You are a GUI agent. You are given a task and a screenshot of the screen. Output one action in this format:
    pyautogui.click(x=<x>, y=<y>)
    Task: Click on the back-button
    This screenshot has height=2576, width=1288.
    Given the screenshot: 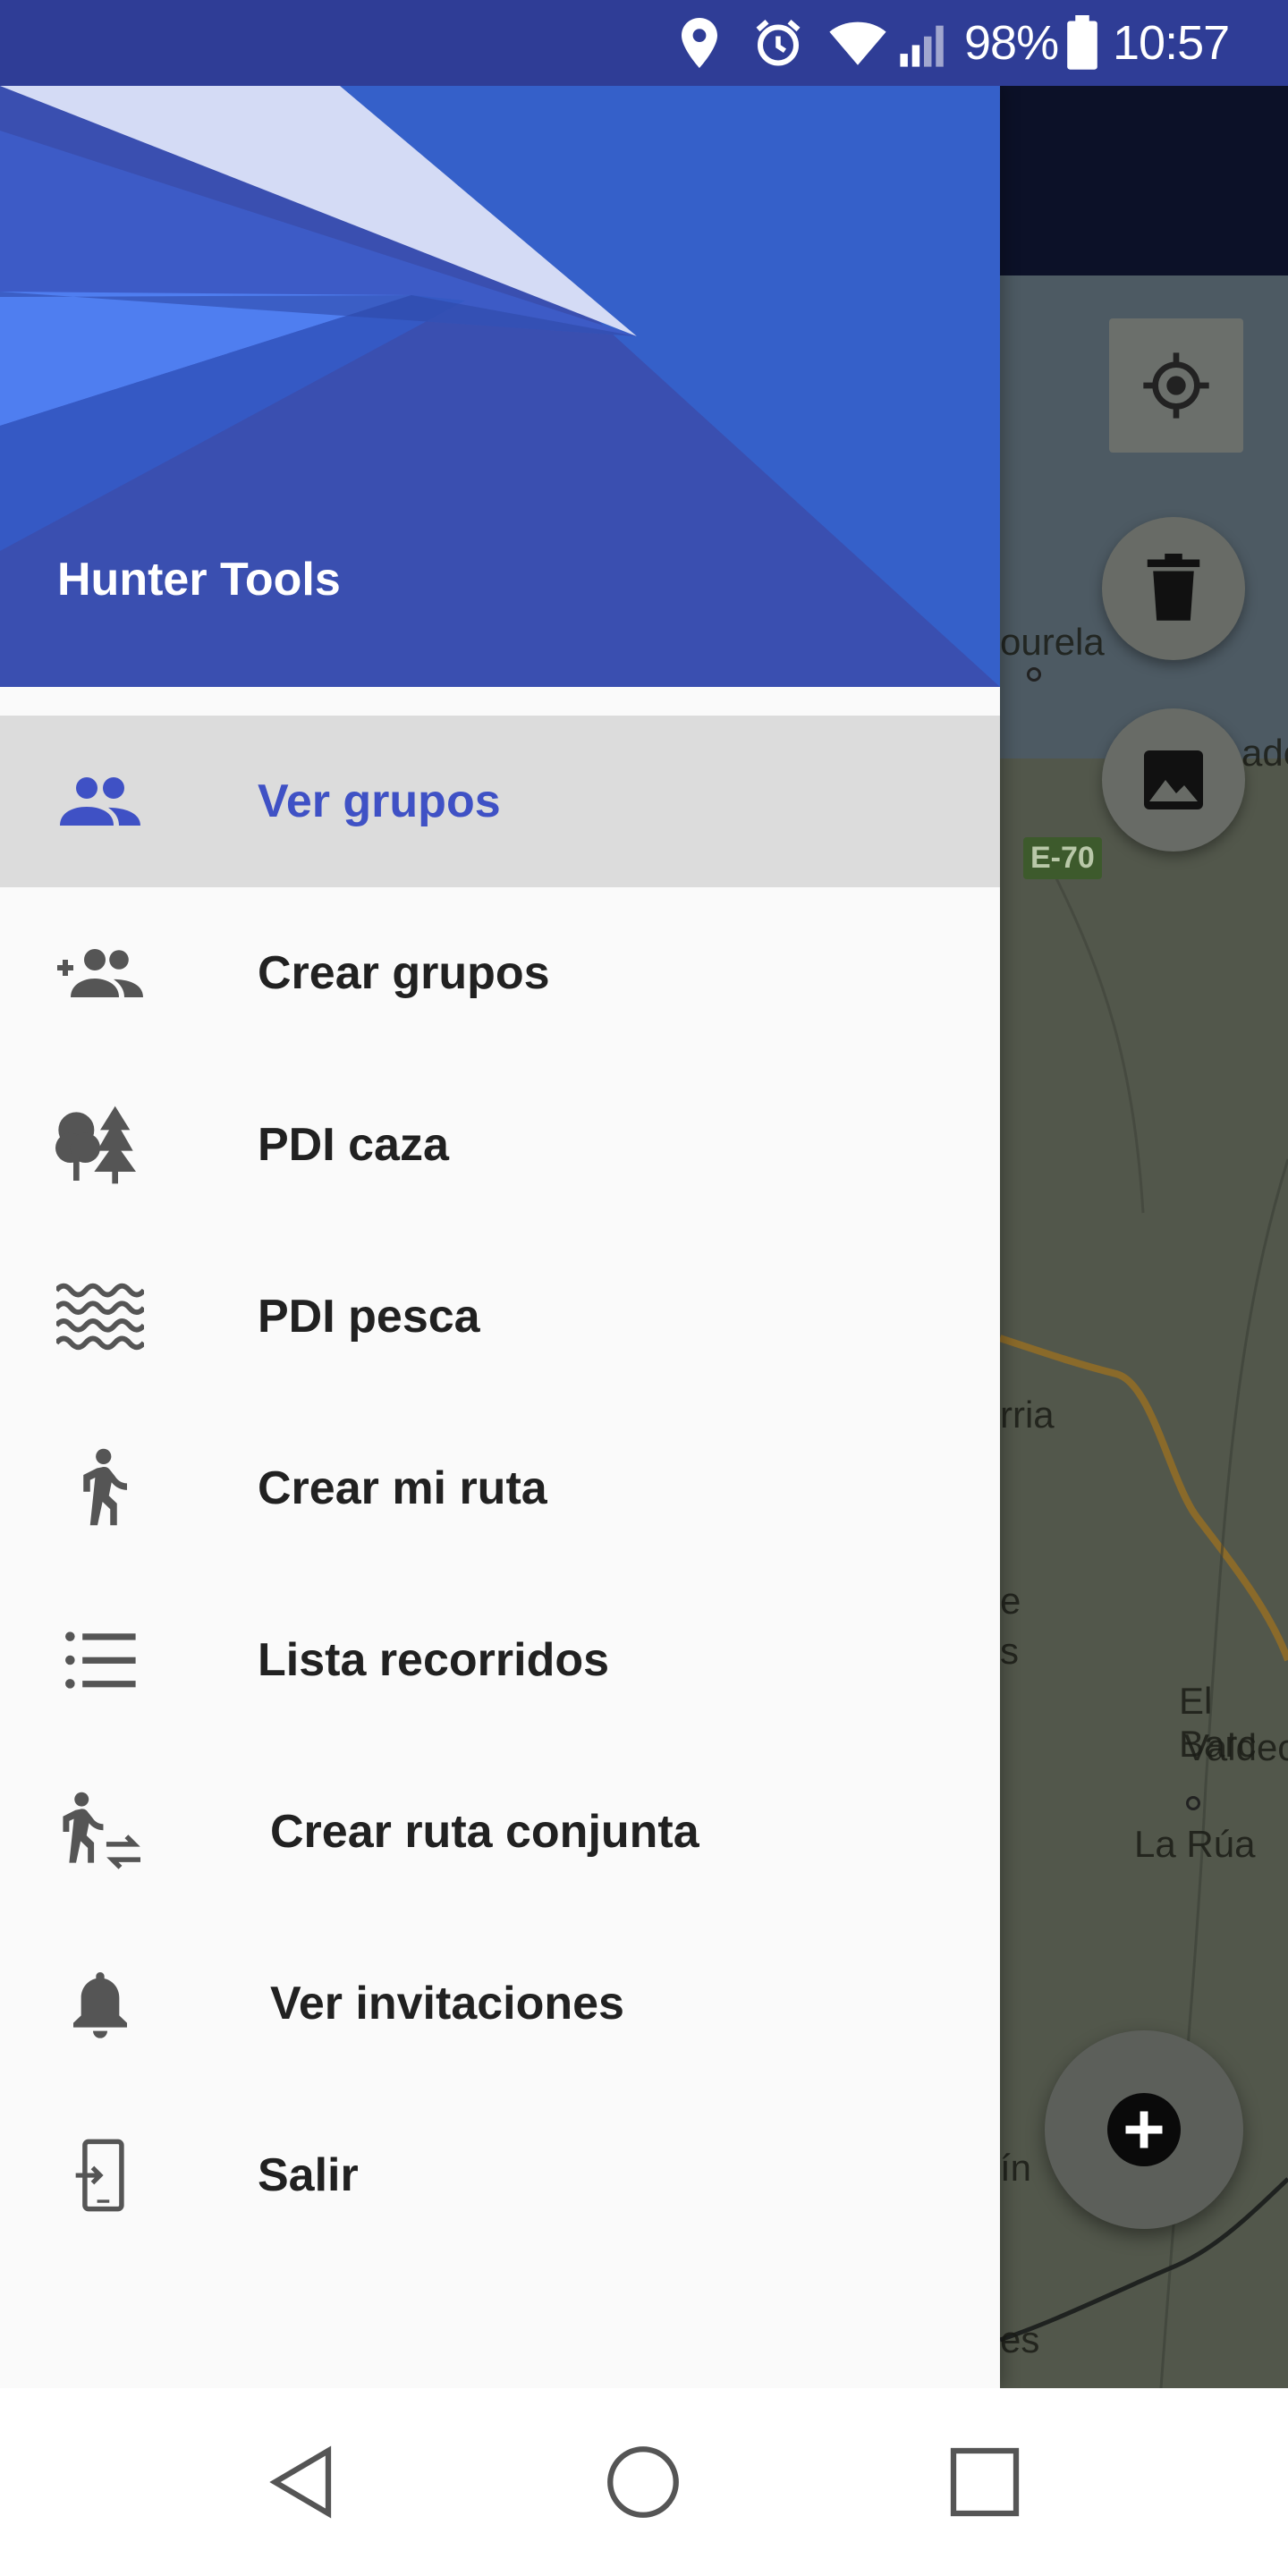 What is the action you would take?
    pyautogui.click(x=303, y=2482)
    